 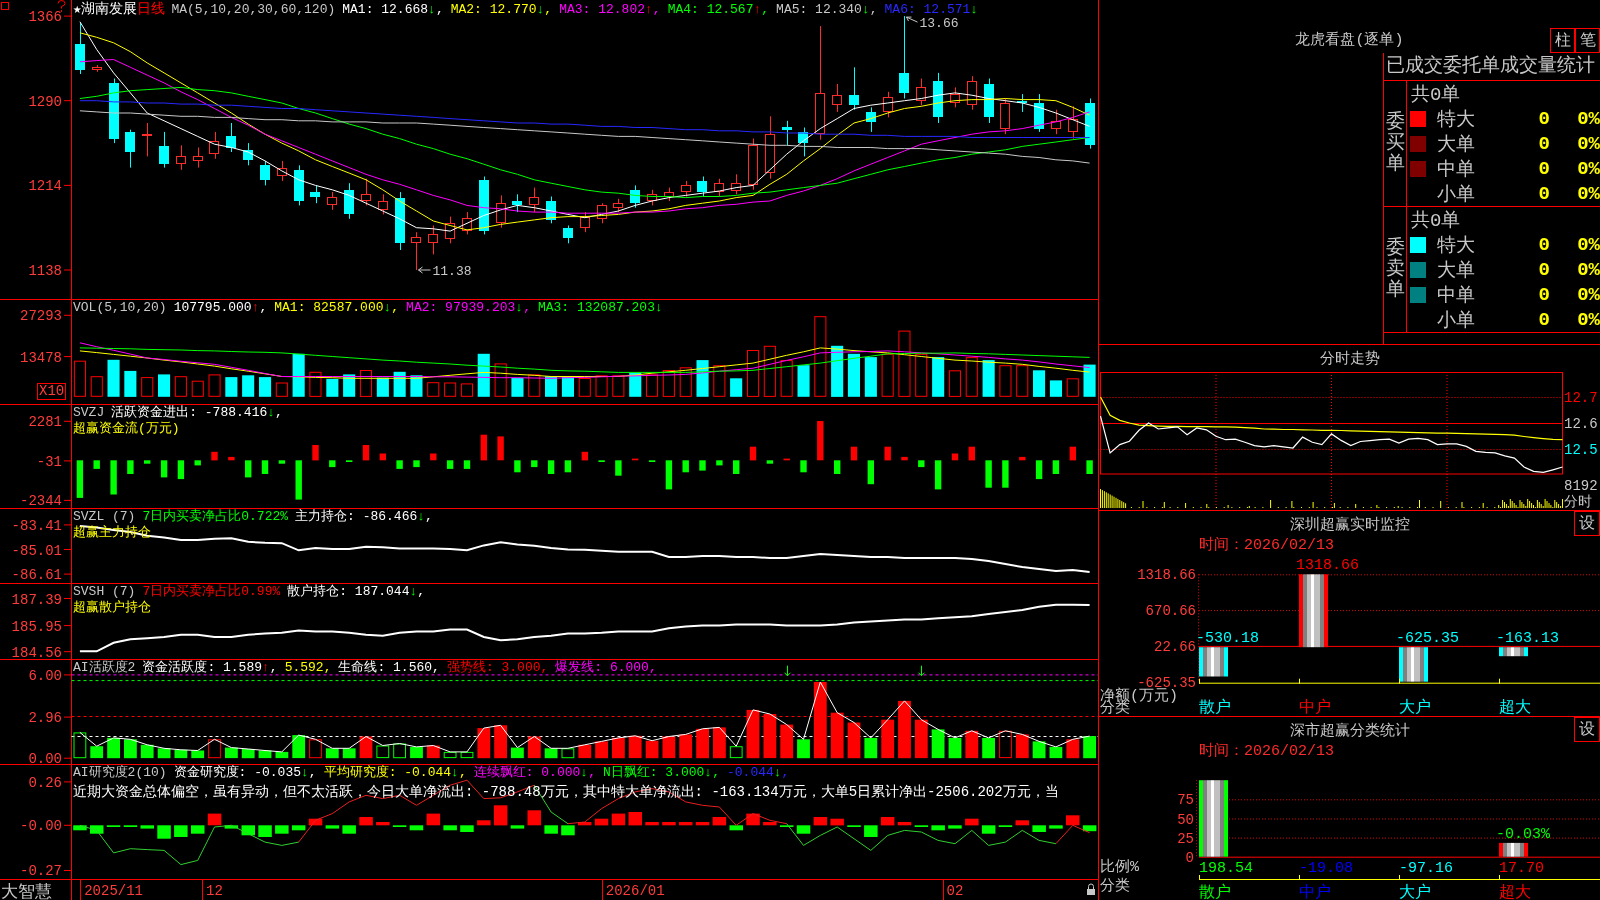 What do you see at coordinates (36, 525) in the screenshot?
I see `axis-label: -83.41` at bounding box center [36, 525].